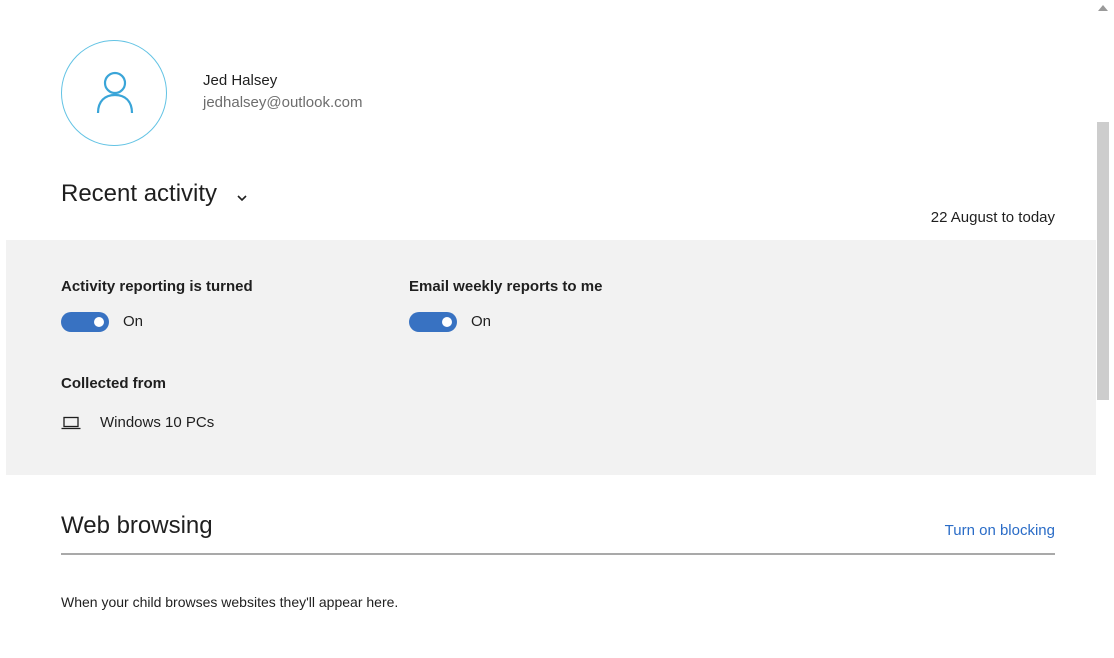  I want to click on scroll-up-arrow-icon, so click(1103, 8).